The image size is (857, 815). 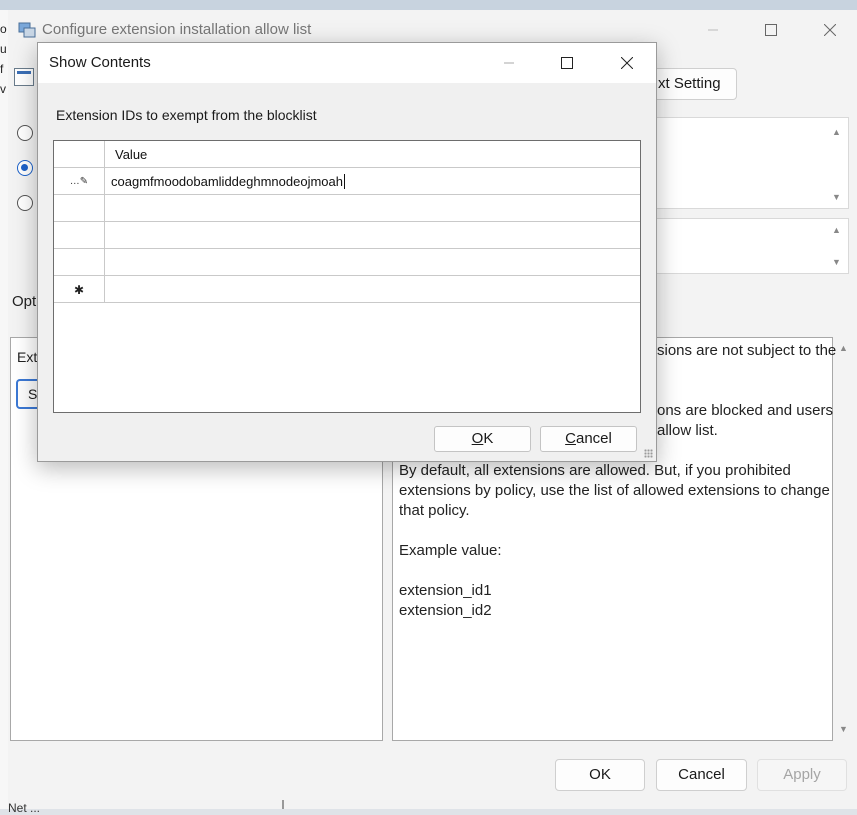 I want to click on radio-enabled, so click(x=25, y=168).